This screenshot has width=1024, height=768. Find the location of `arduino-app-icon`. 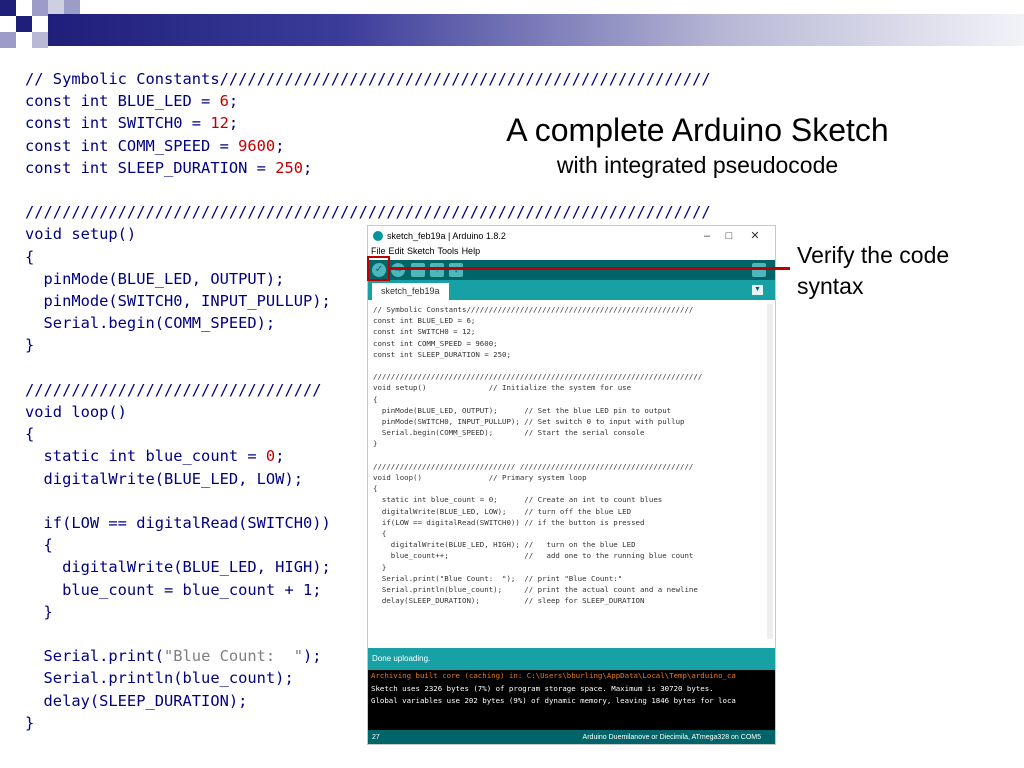

arduino-app-icon is located at coordinates (378, 236).